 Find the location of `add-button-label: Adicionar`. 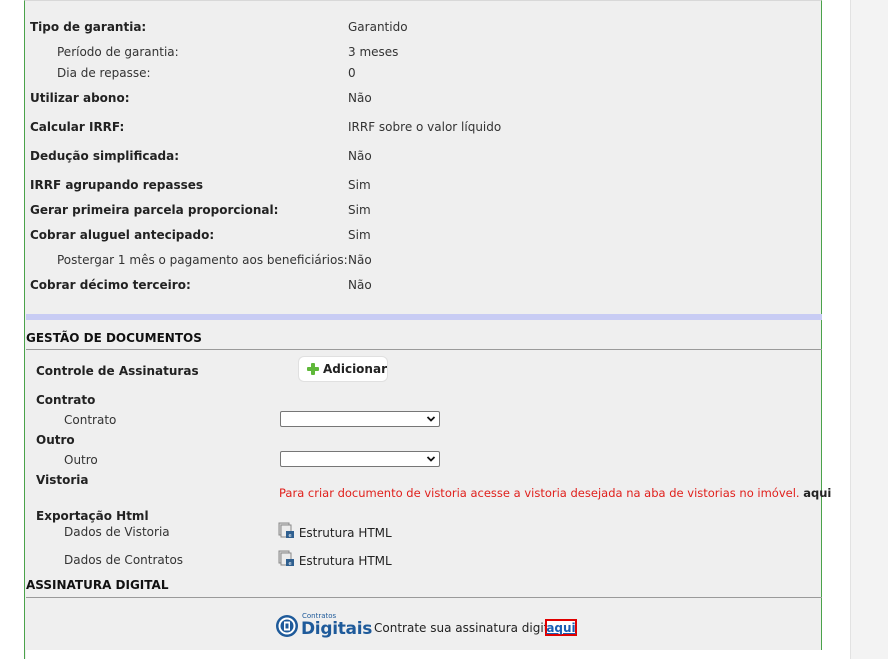

add-button-label: Adicionar is located at coordinates (354, 369).